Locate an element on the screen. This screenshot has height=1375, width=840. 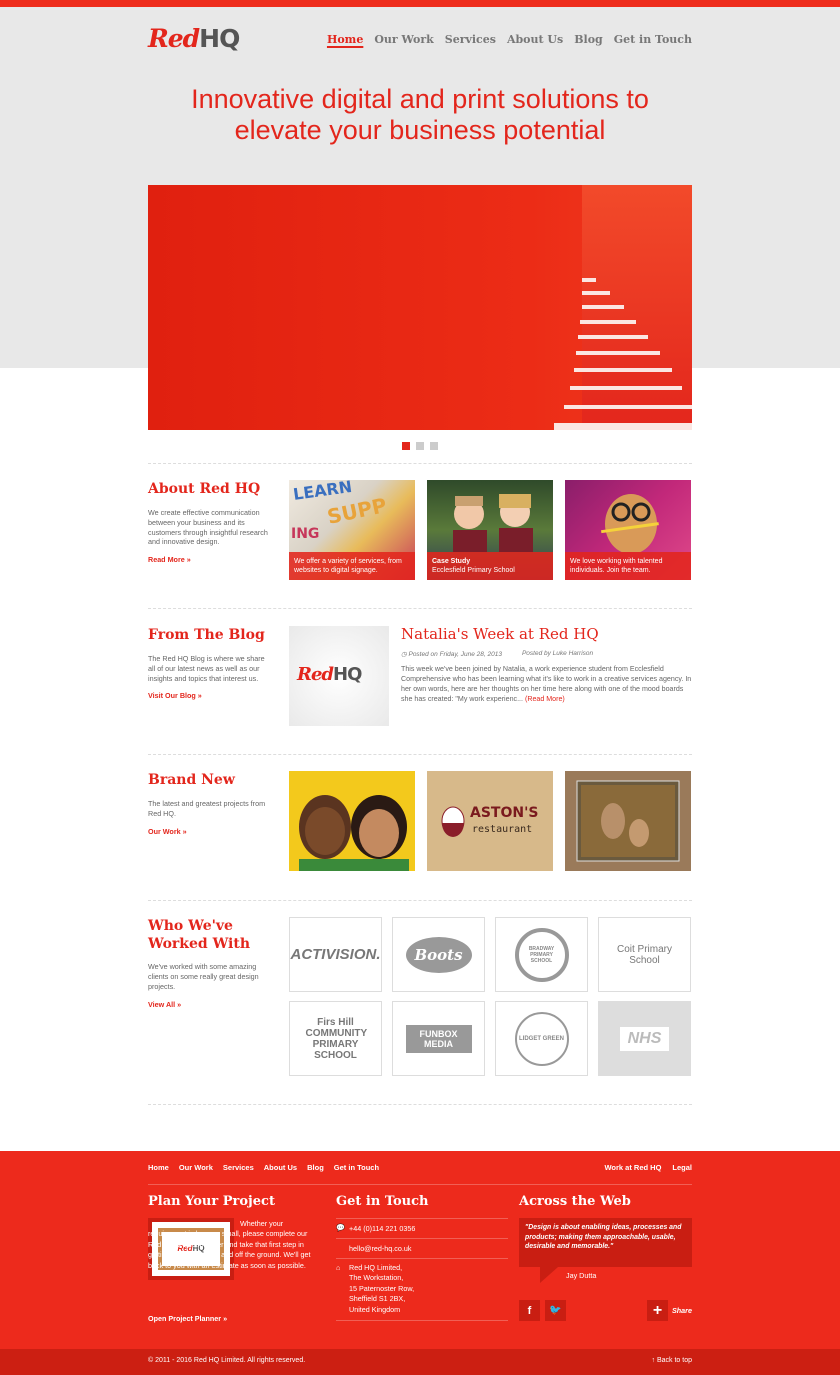
logo: RedHQ is located at coordinates (204, 41).